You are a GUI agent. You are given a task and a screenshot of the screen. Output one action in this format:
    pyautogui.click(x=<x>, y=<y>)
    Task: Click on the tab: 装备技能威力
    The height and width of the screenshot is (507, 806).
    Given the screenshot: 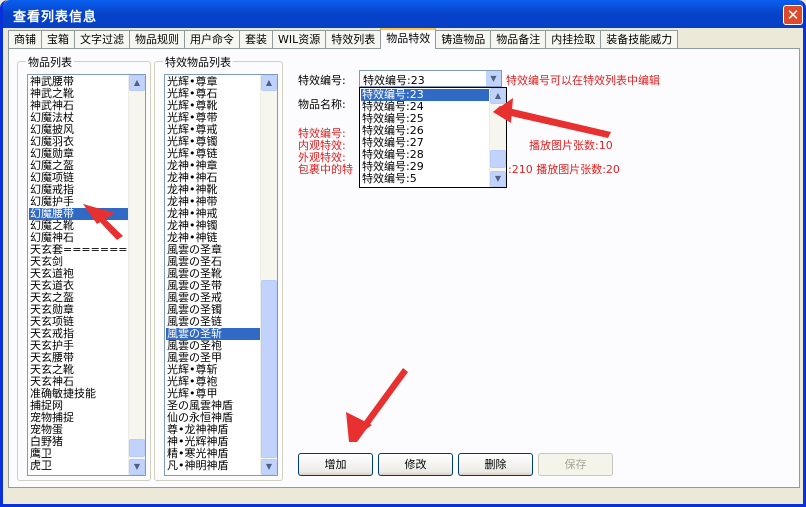 What is the action you would take?
    pyautogui.click(x=639, y=39)
    